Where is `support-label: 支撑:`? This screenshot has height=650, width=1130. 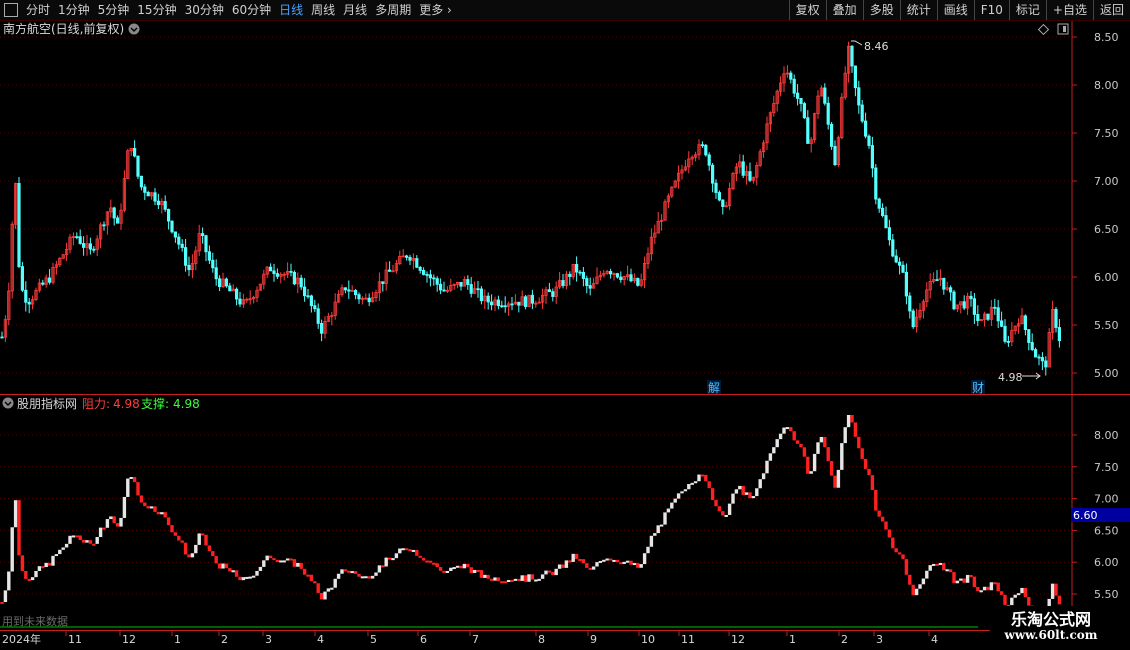 support-label: 支撑: is located at coordinates (155, 403).